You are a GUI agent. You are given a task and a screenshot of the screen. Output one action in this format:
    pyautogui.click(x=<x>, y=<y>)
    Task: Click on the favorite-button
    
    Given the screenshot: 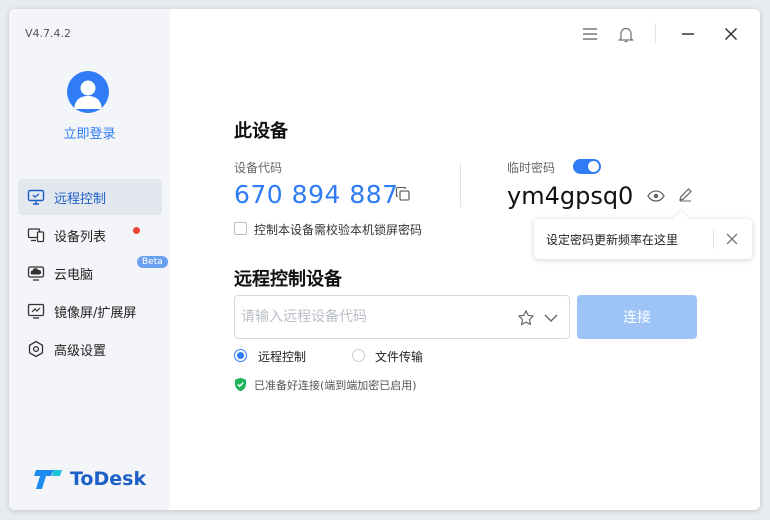 What is the action you would take?
    pyautogui.click(x=526, y=318)
    